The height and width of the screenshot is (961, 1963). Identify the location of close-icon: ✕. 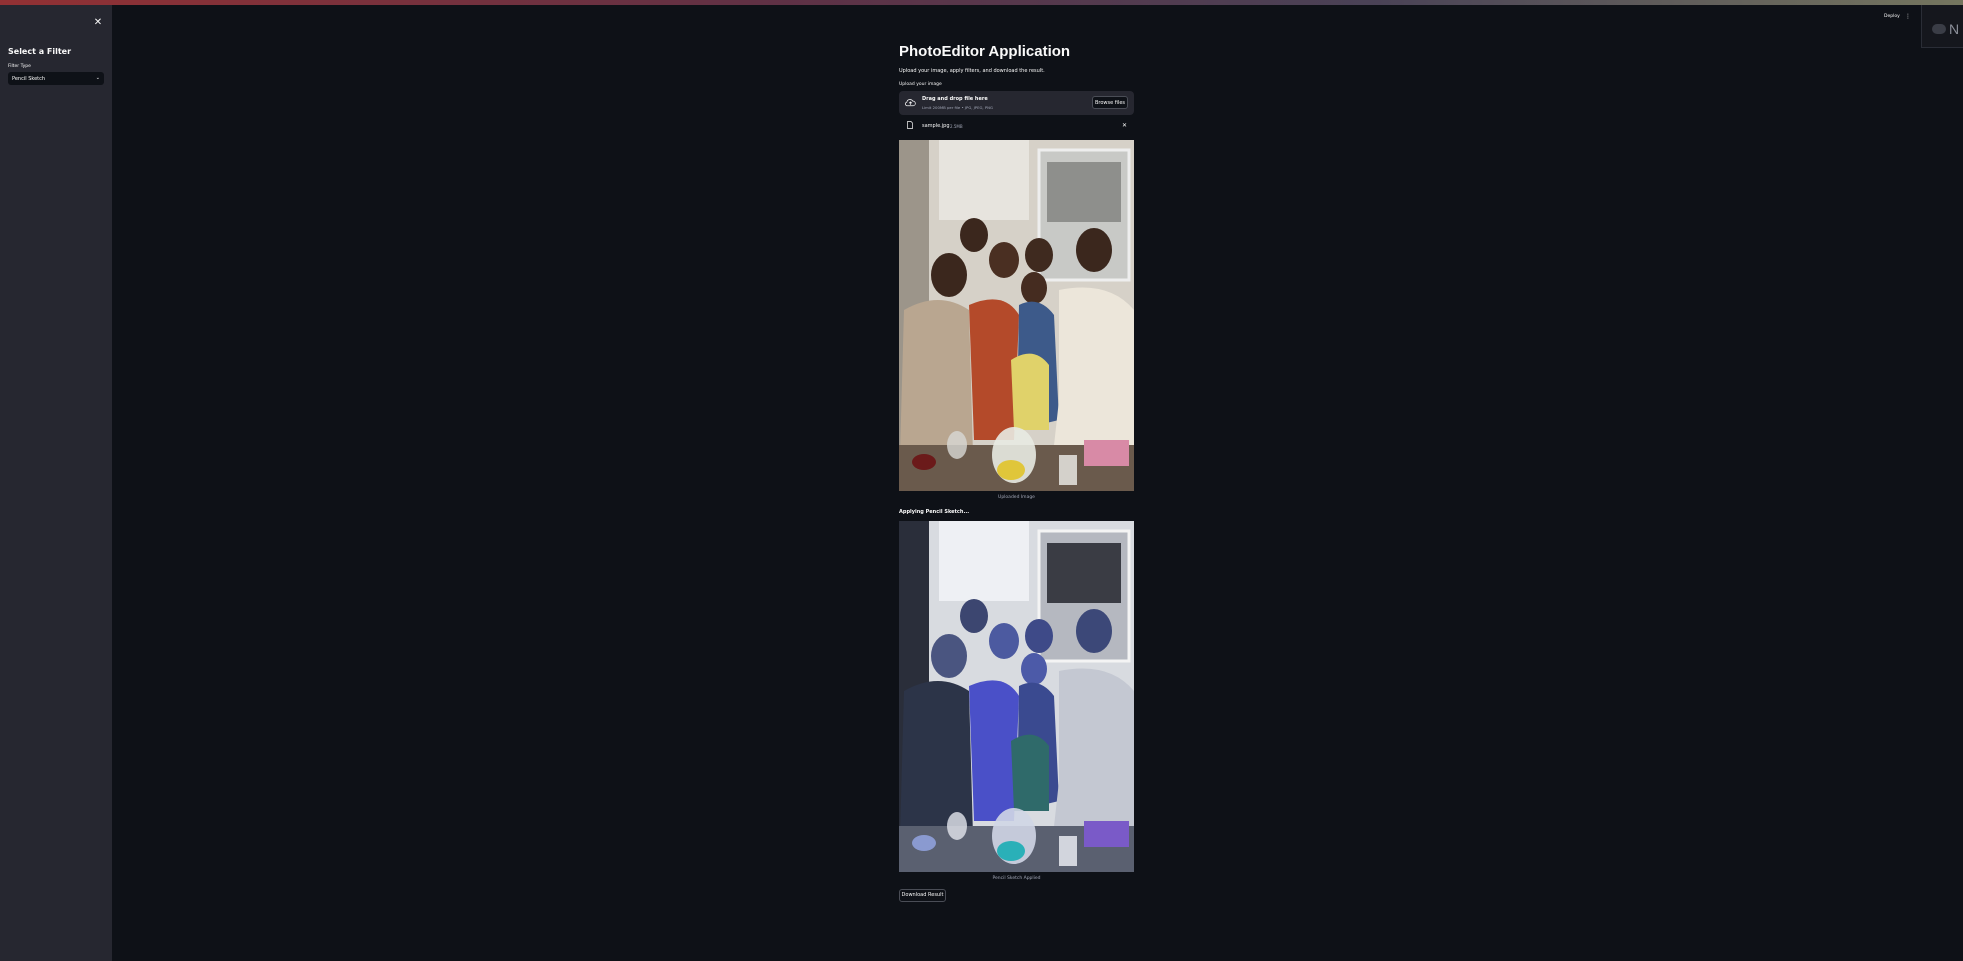
(98, 23).